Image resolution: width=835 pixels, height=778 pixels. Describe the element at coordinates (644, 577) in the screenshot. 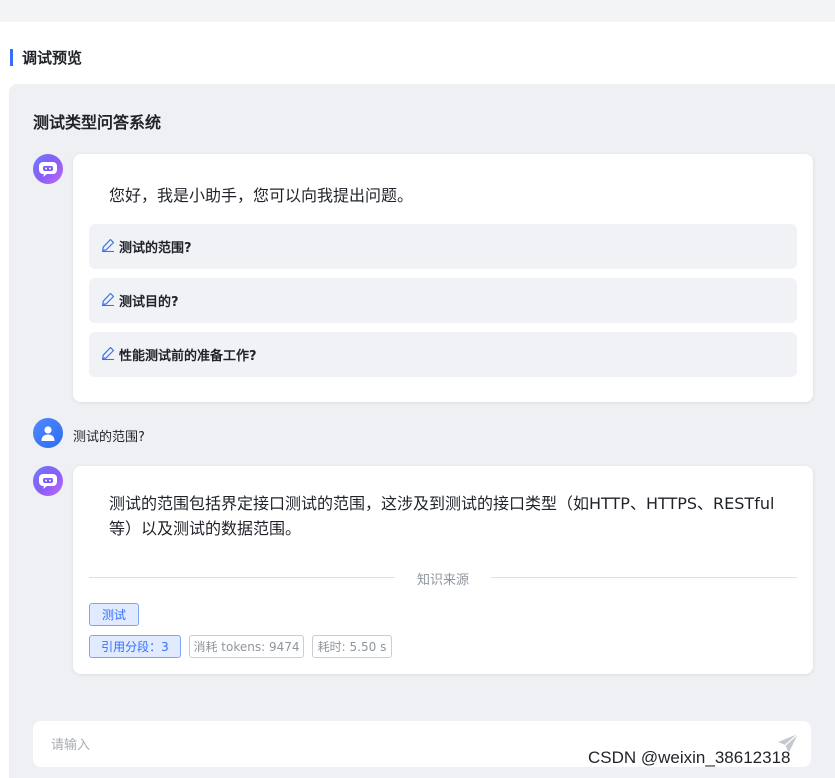

I see `divider-right` at that location.